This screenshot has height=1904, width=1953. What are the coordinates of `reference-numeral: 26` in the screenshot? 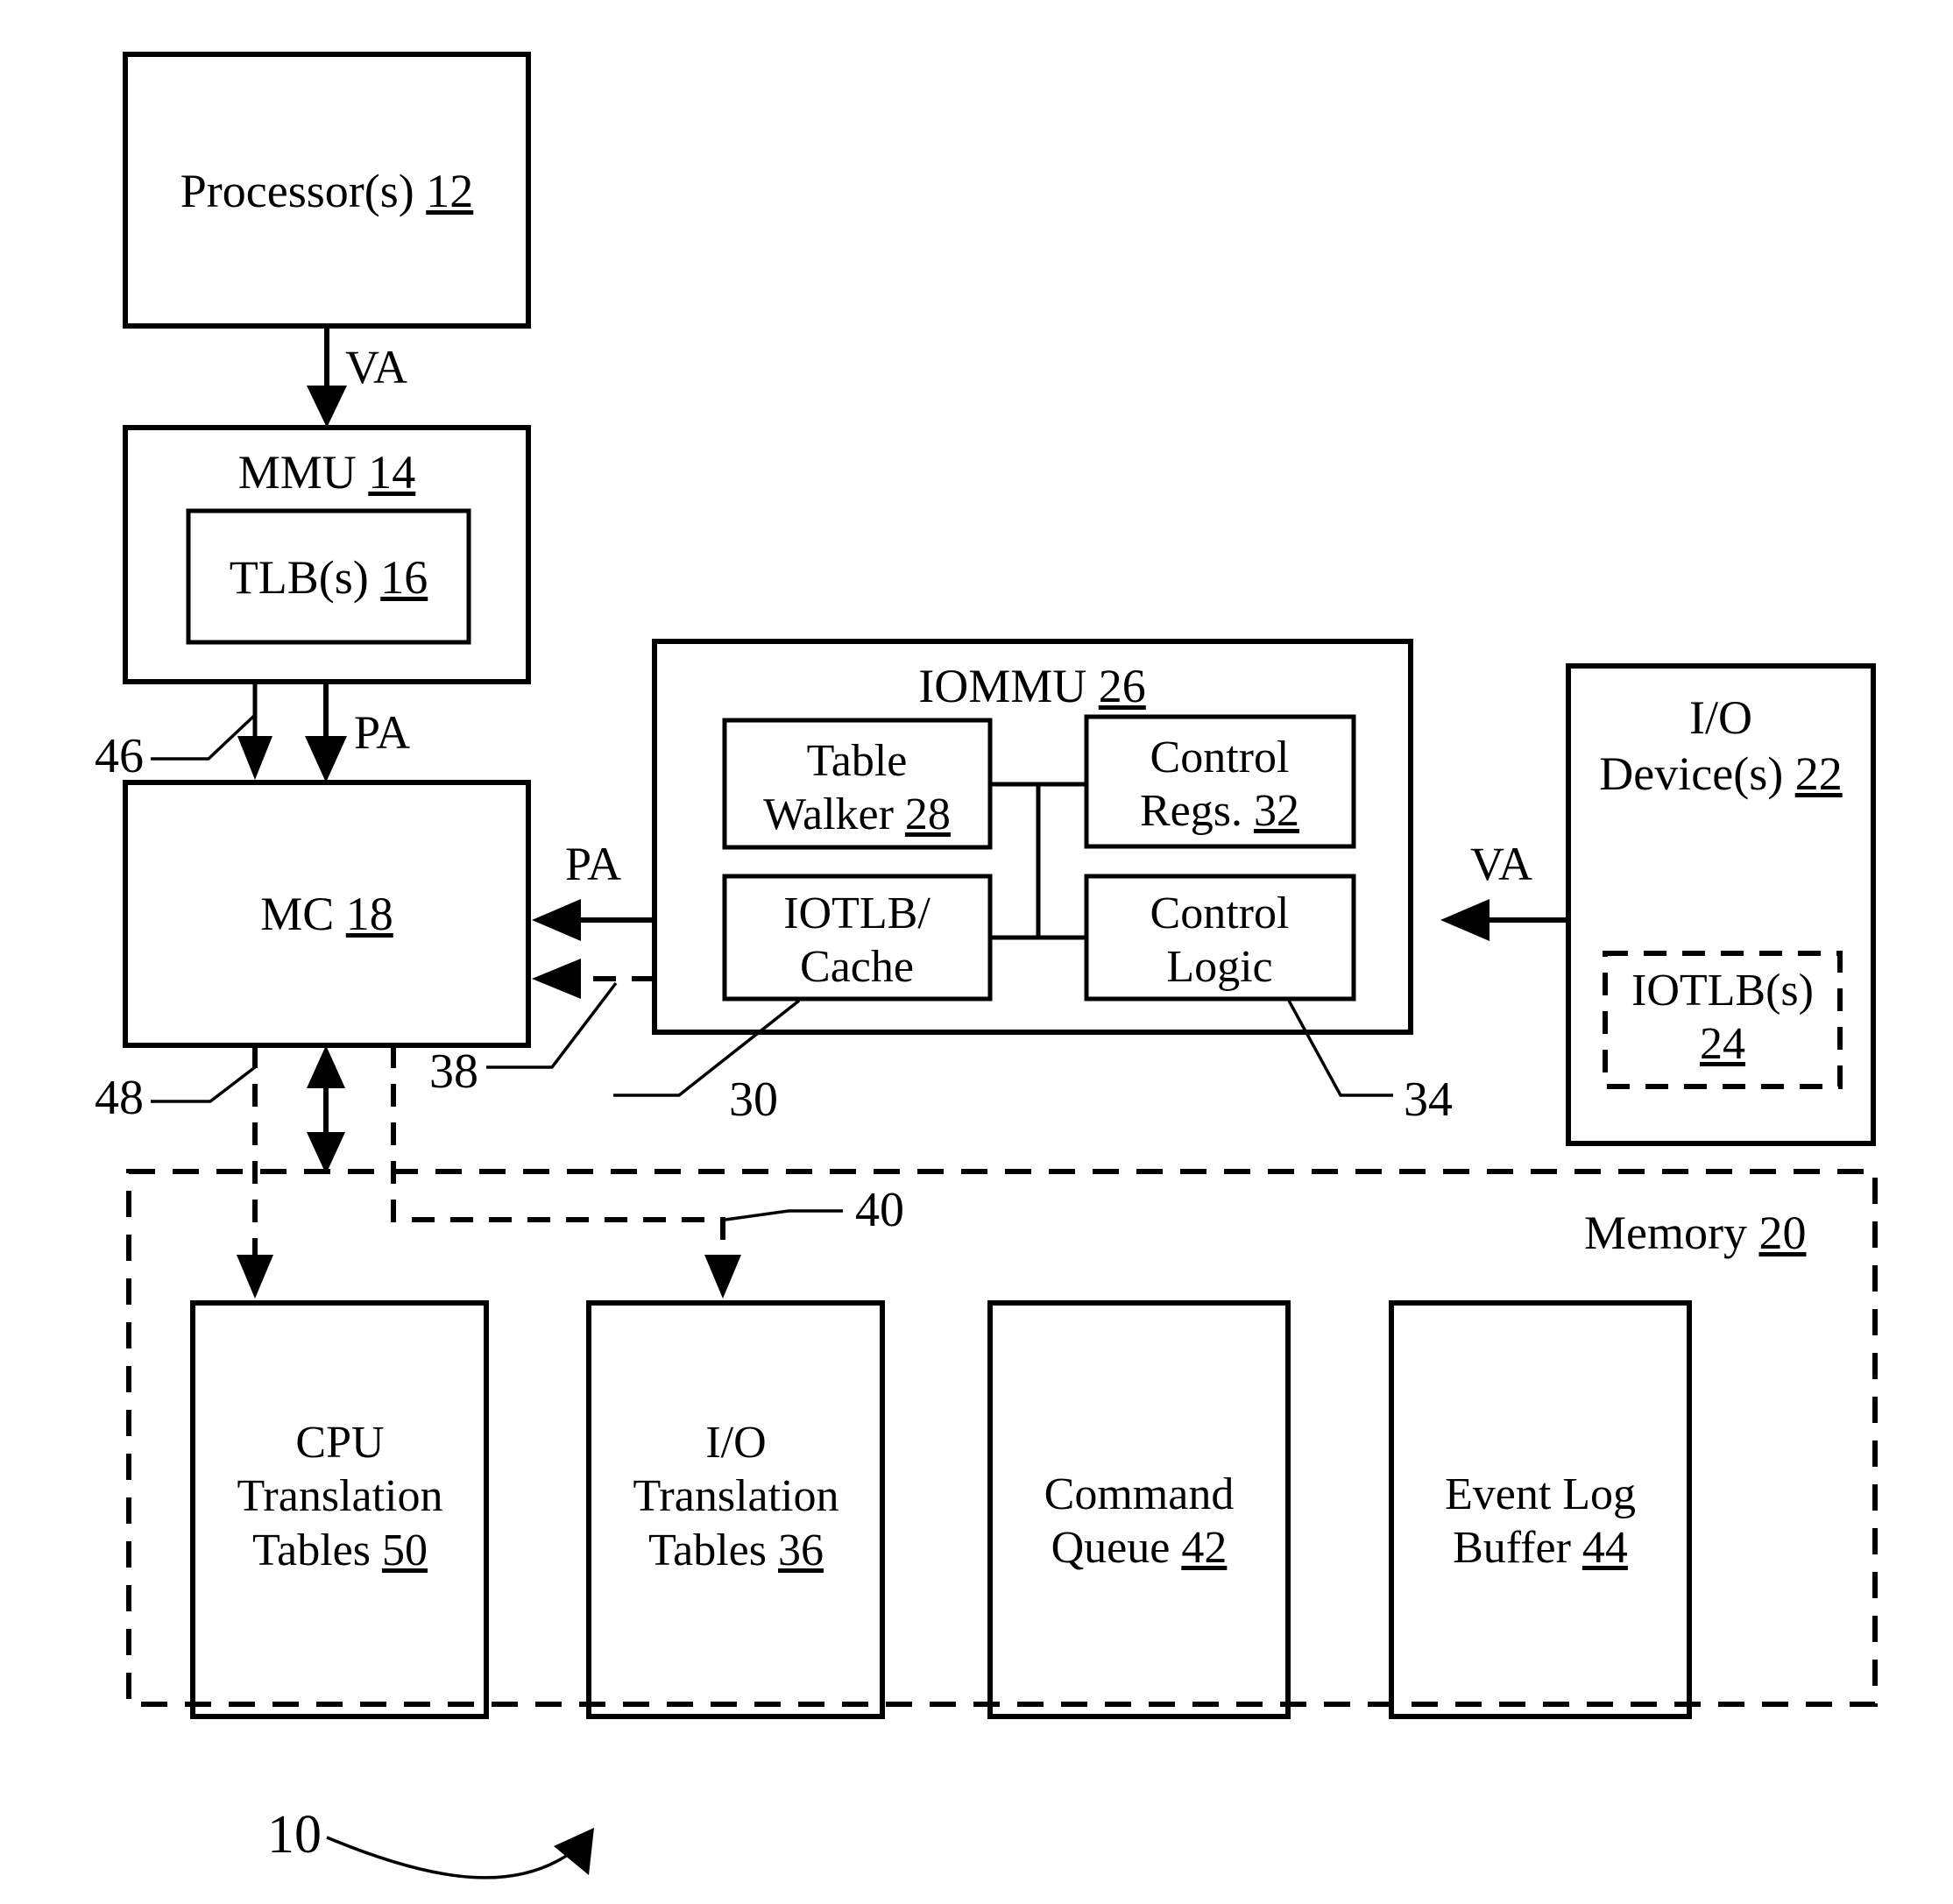 It's located at (1122, 686).